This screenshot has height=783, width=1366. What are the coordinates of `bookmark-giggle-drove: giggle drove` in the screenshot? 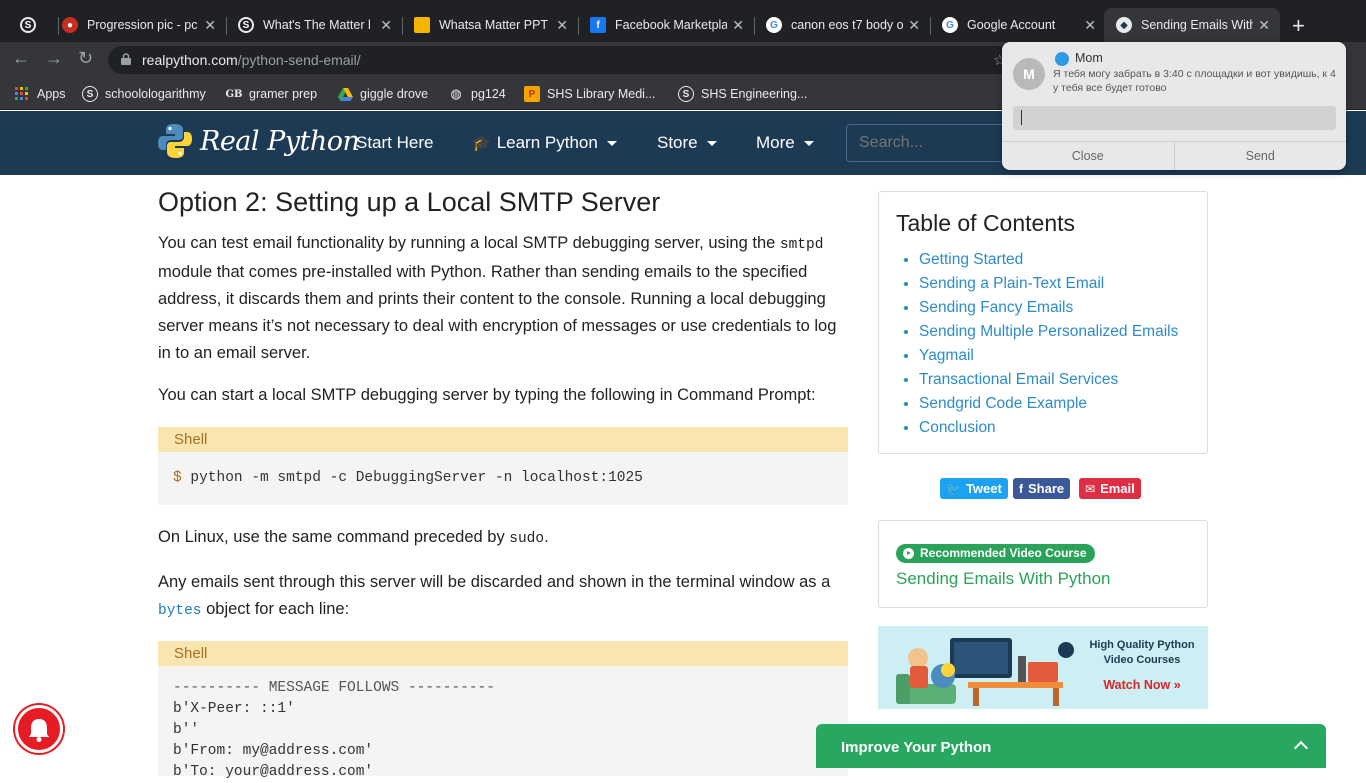 It's located at (382, 94).